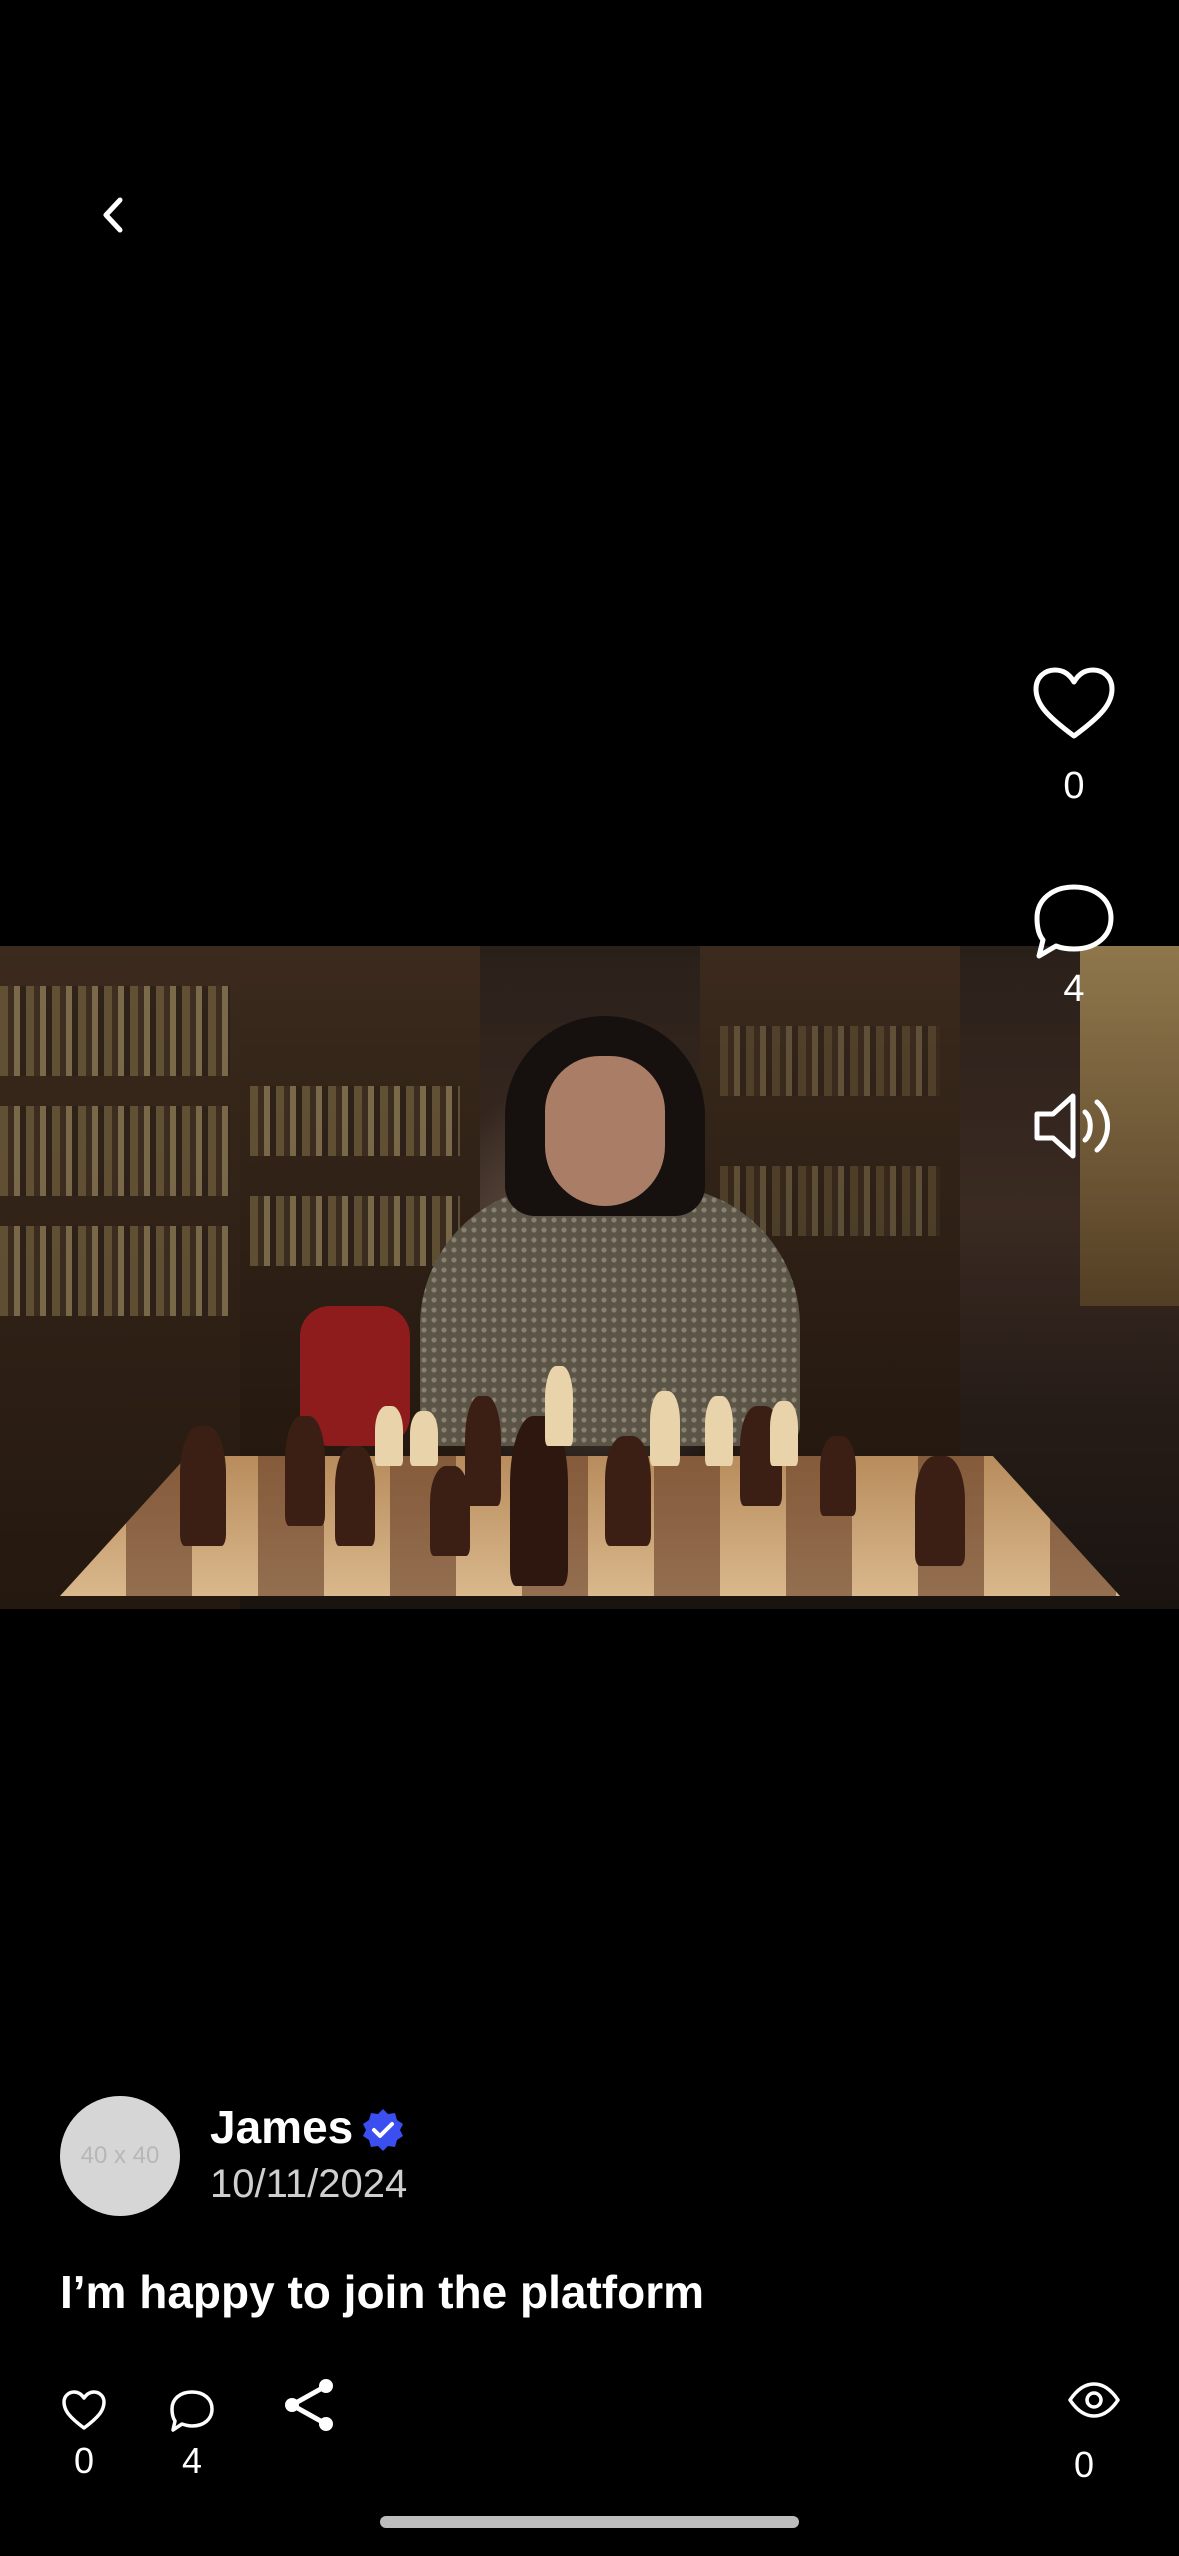 This screenshot has height=2556, width=1179. I want to click on back-button, so click(115, 215).